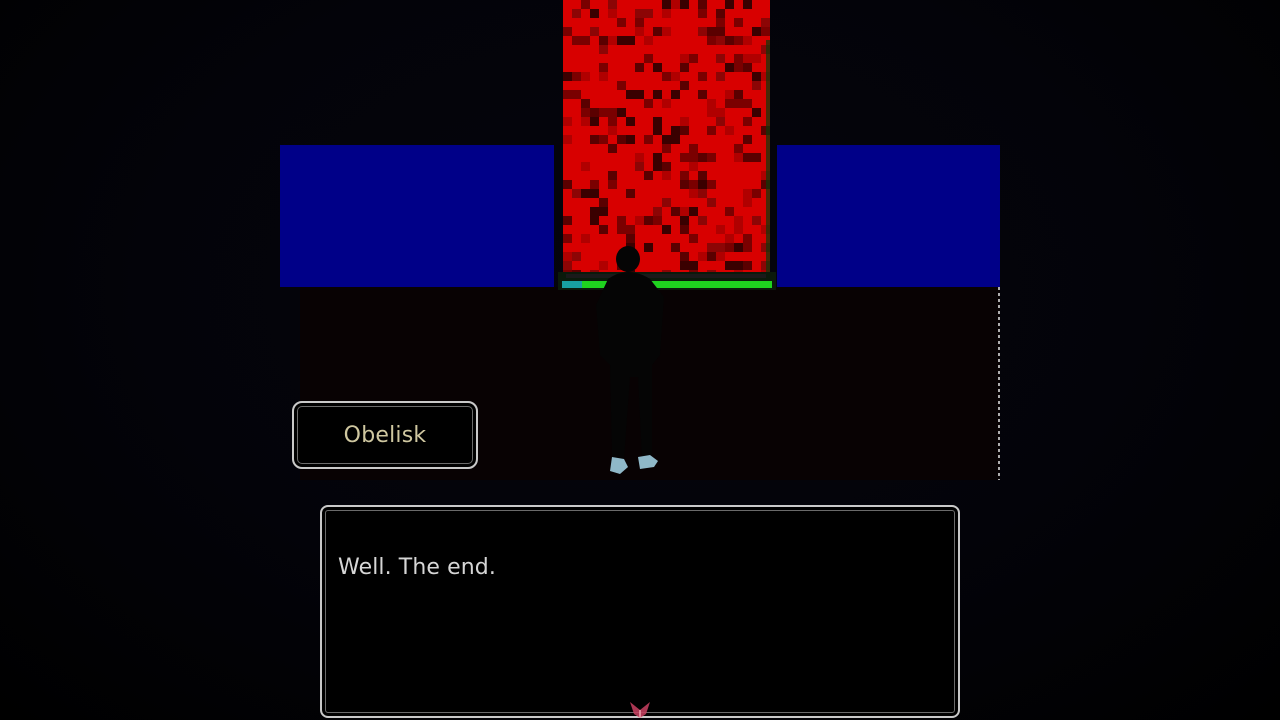 This screenshot has width=1280, height=720. Describe the element at coordinates (666, 140) in the screenshot. I see `obelisk-pillar` at that location.